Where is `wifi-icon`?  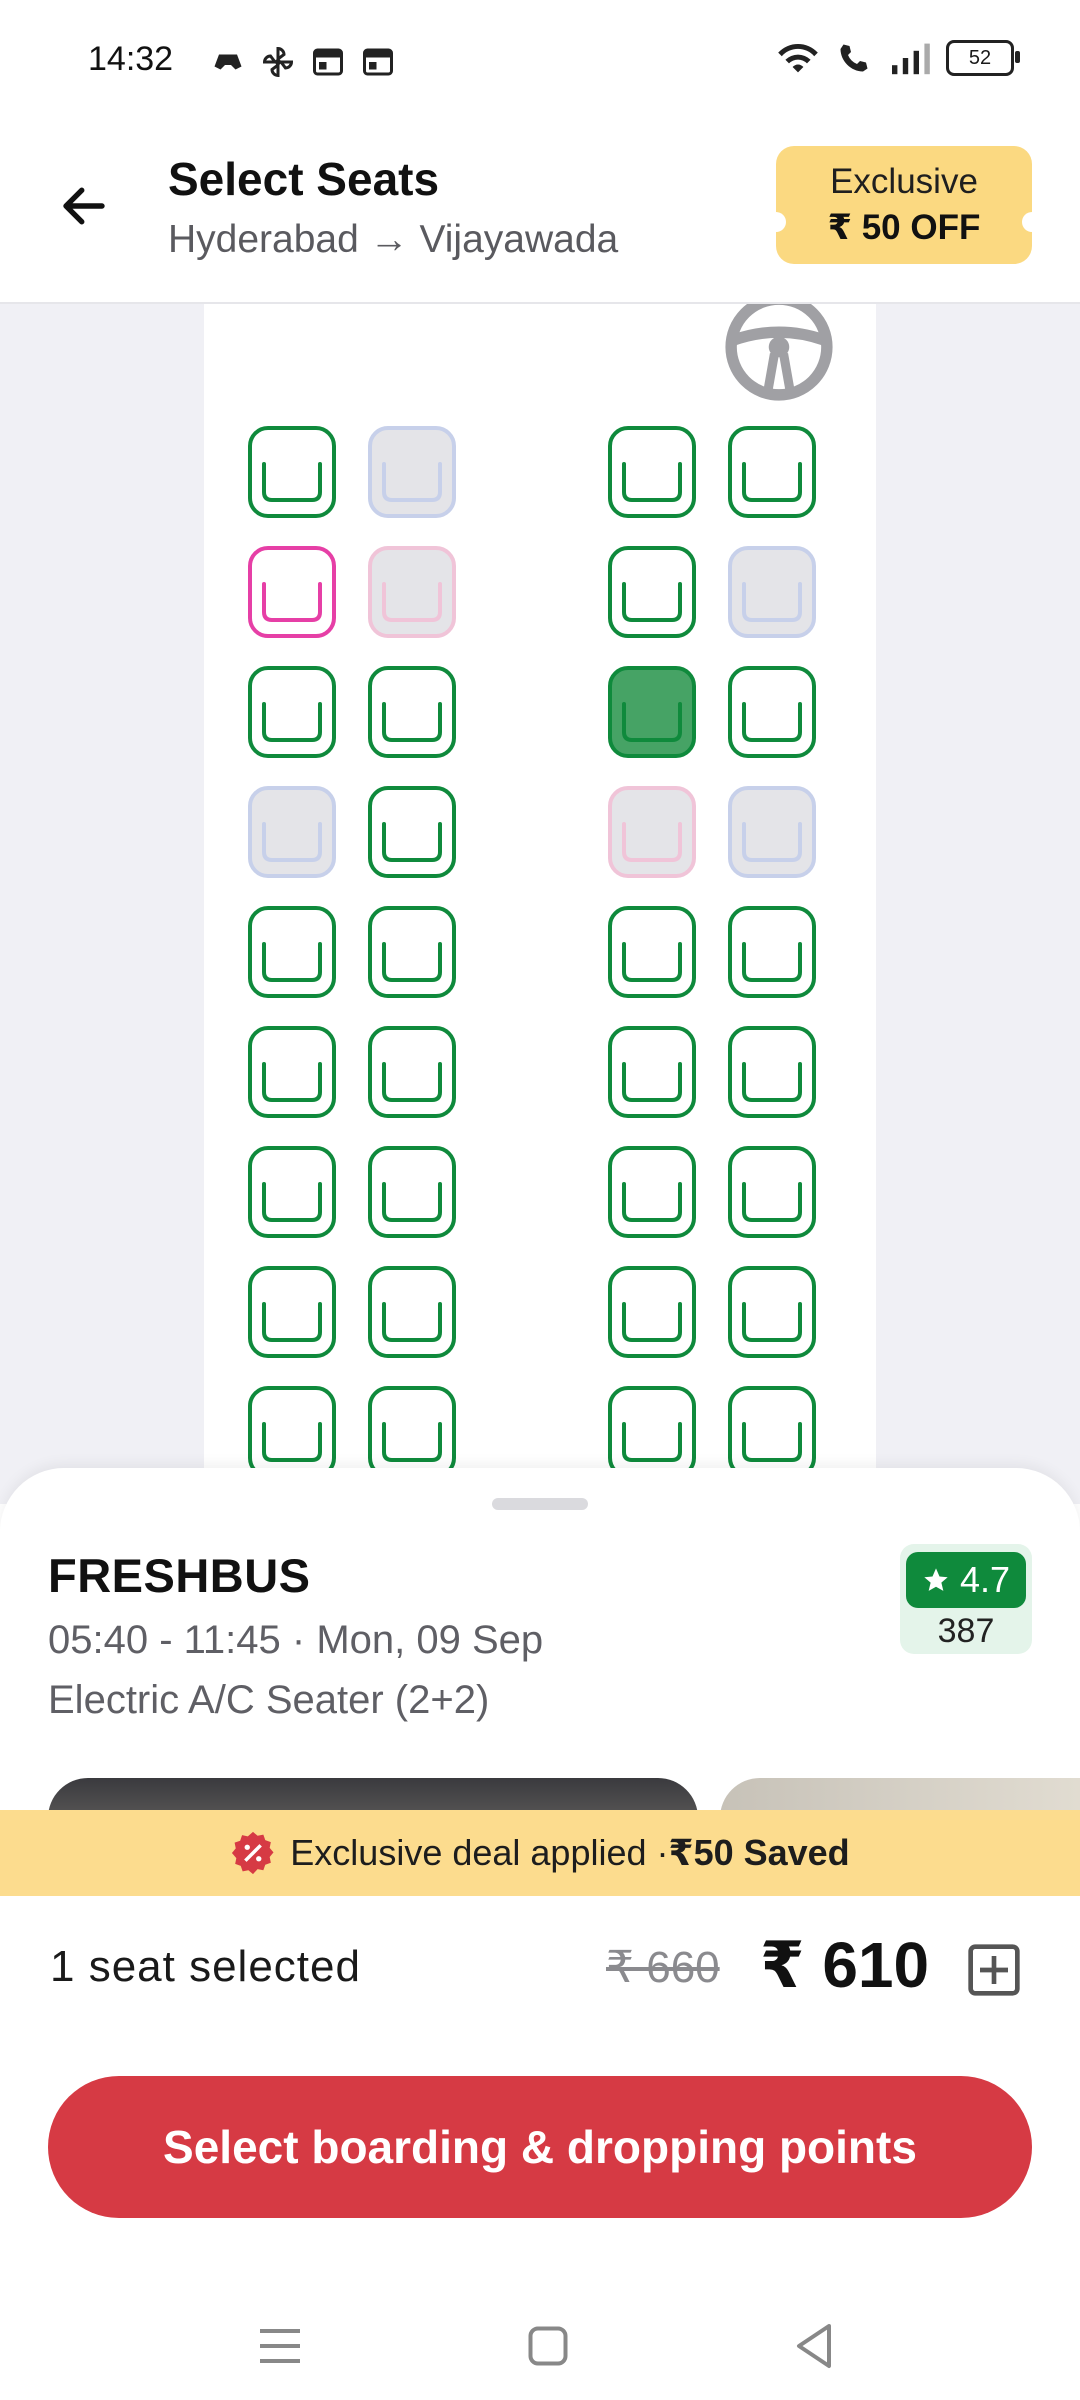
wifi-icon is located at coordinates (798, 58).